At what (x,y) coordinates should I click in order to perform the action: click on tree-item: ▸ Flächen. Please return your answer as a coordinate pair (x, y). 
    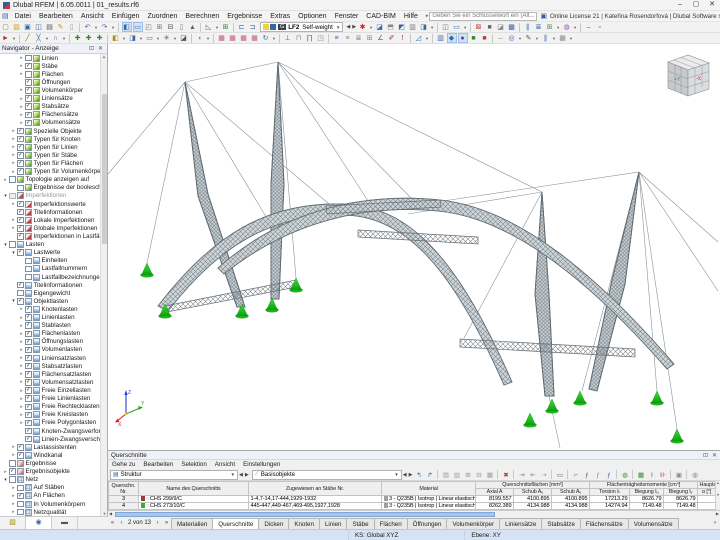
    Looking at the image, I should click on (50, 74).